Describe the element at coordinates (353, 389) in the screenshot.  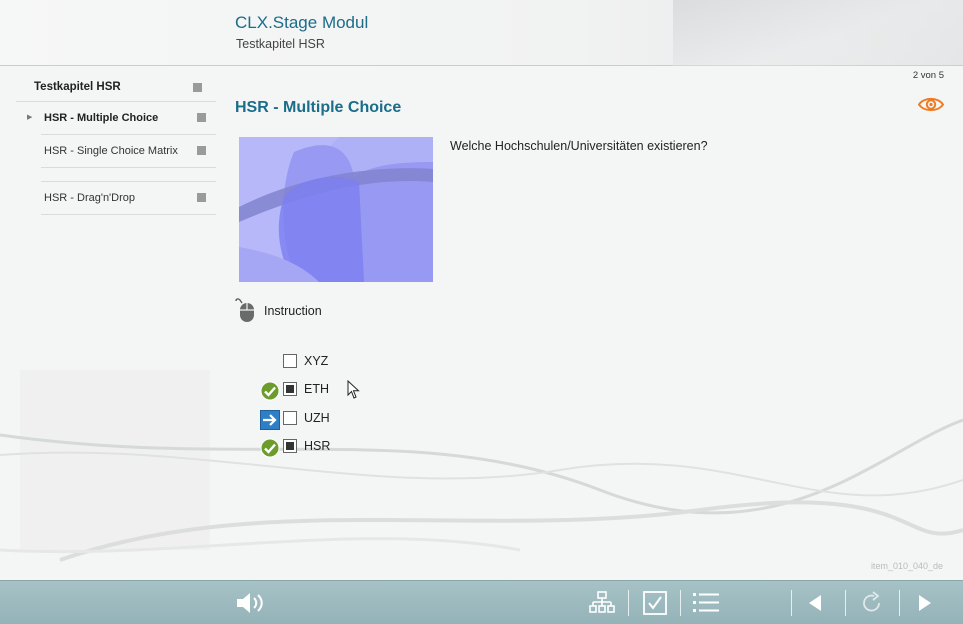
I see `mouse-pointer-icon` at that location.